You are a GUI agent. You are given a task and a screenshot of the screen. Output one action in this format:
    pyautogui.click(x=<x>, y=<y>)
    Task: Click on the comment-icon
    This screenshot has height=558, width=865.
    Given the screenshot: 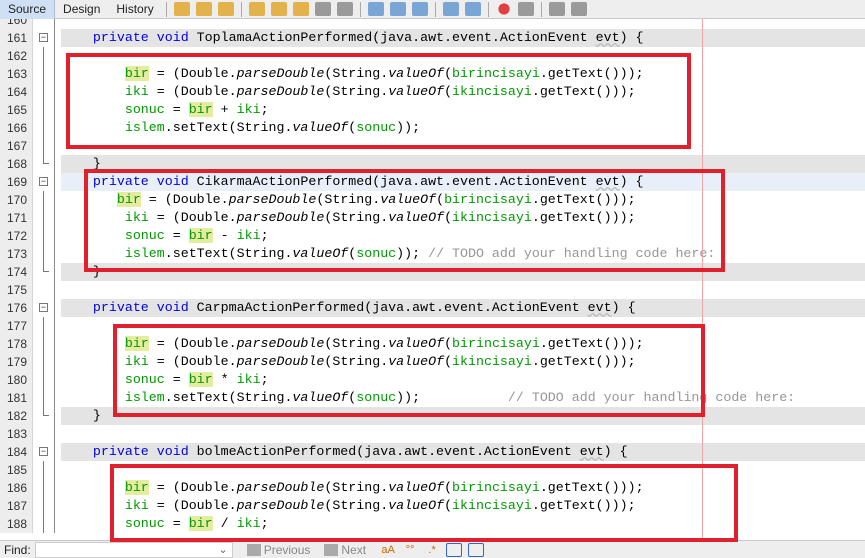 What is the action you would take?
    pyautogui.click(x=556, y=9)
    